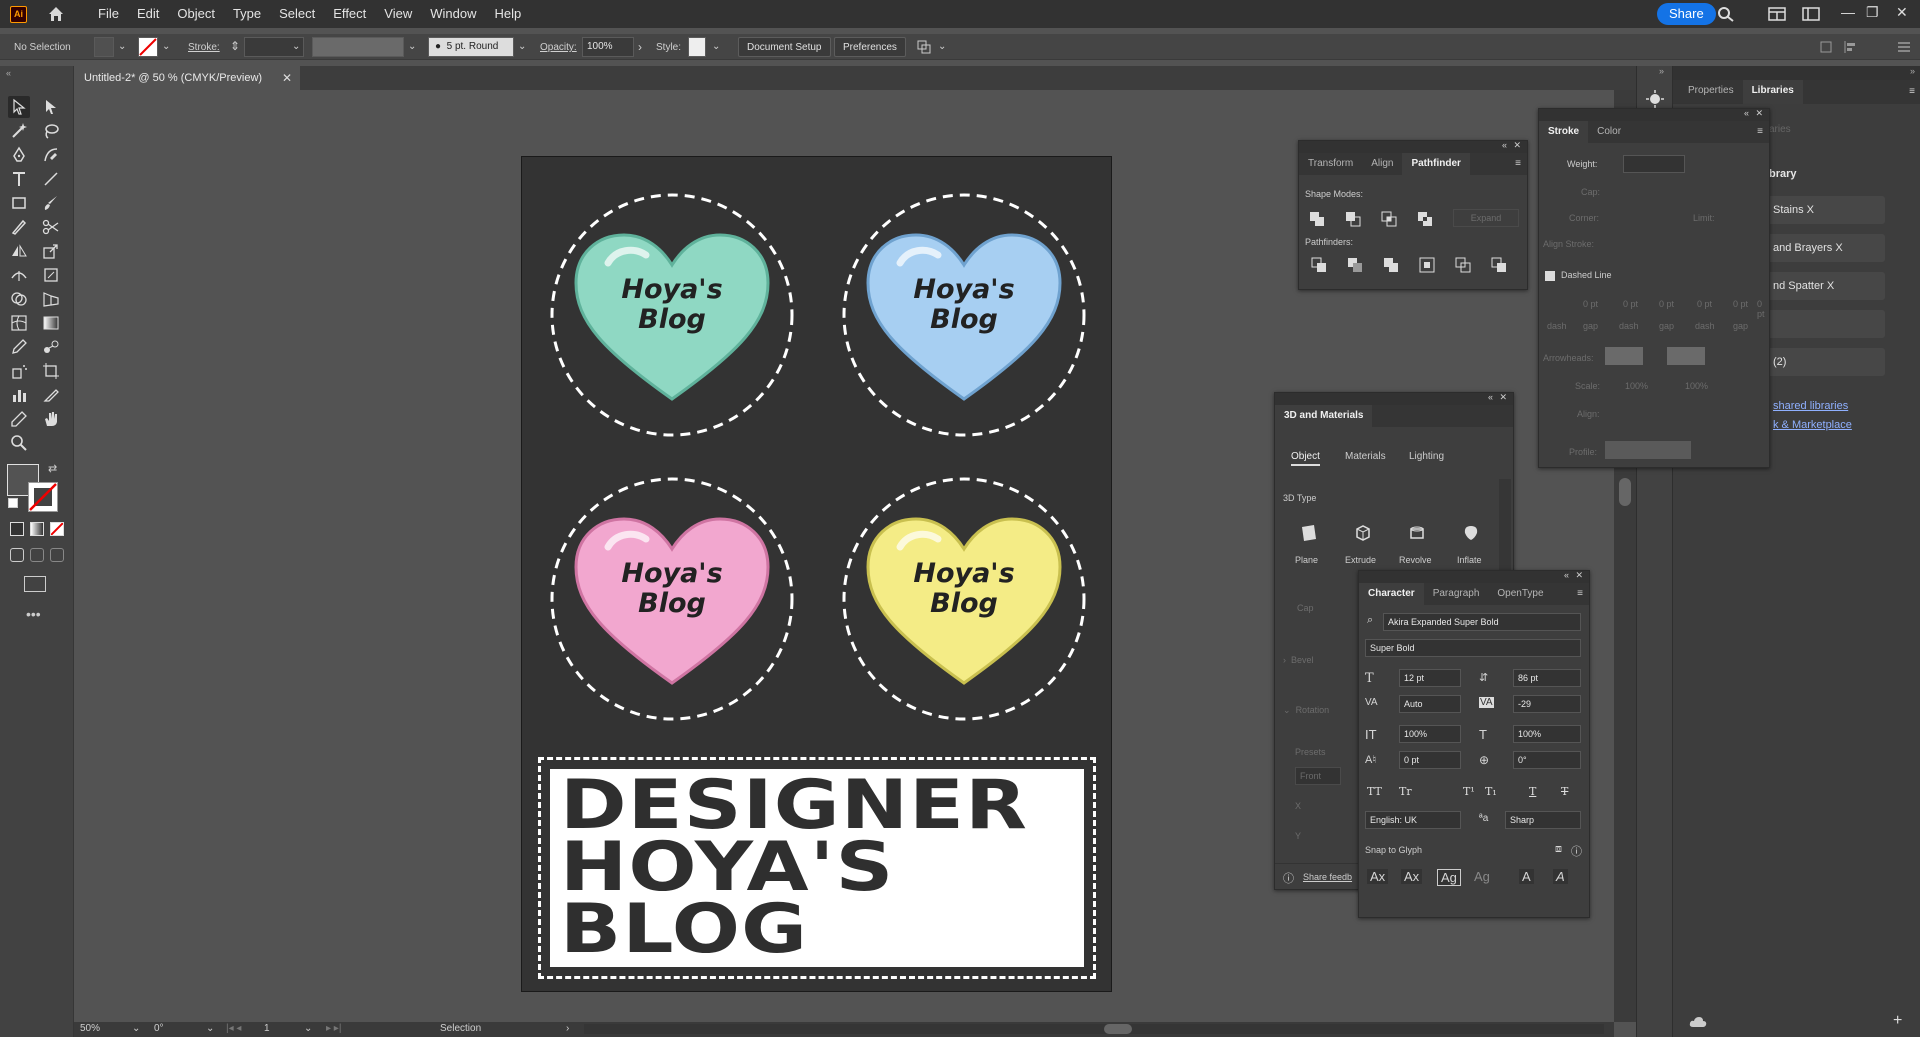  I want to click on subtab-lighting: Lighting, so click(1426, 456).